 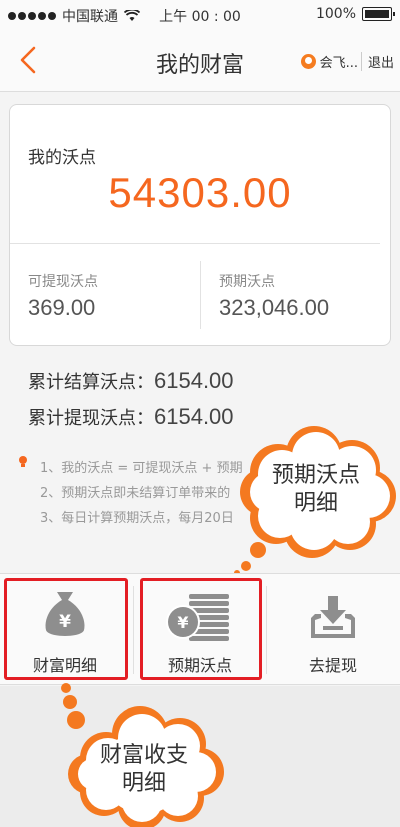 I want to click on expected-value: 323,046.00, so click(x=274, y=307).